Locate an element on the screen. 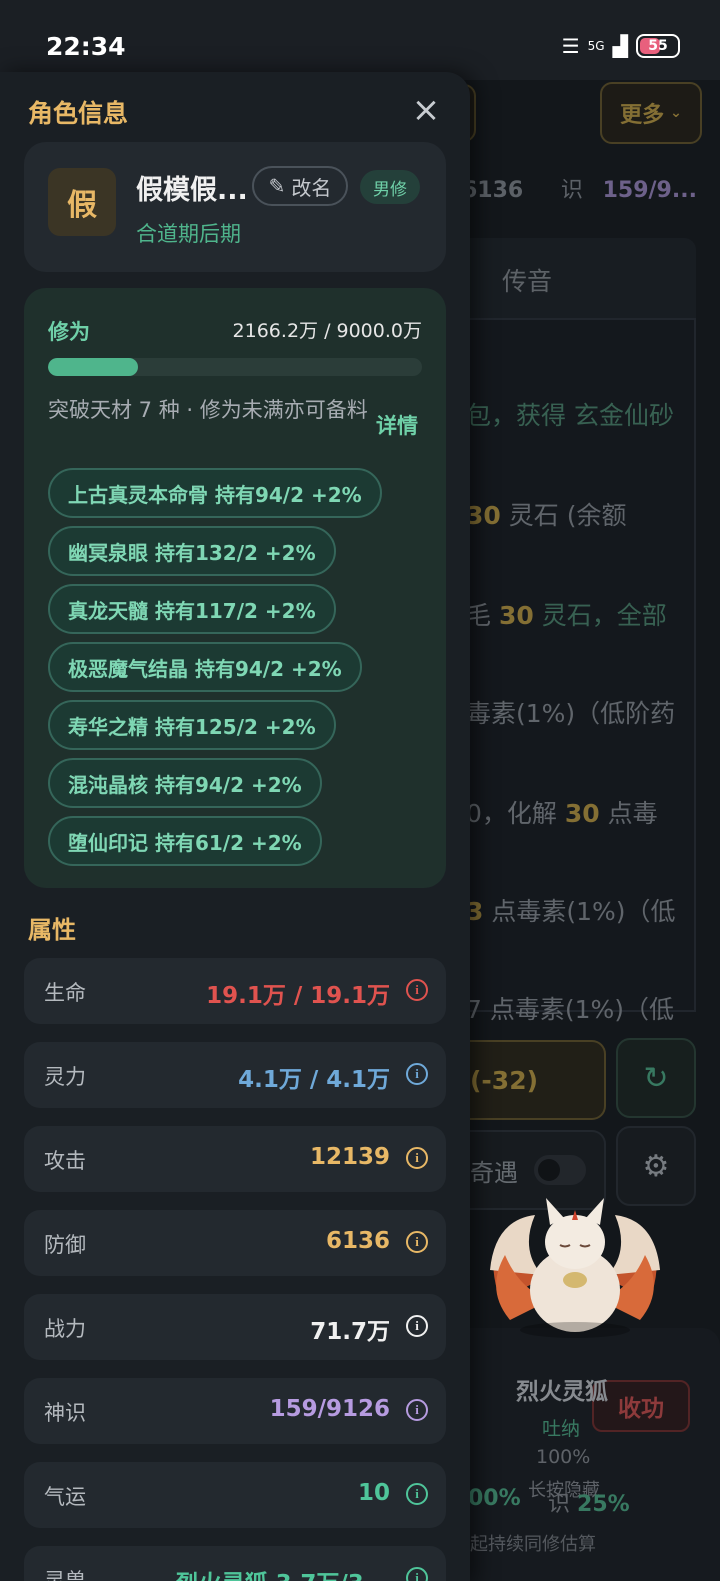 This screenshot has height=1581, width=720. log-line: 3 点毒素(1%)（低 is located at coordinates (571, 910).